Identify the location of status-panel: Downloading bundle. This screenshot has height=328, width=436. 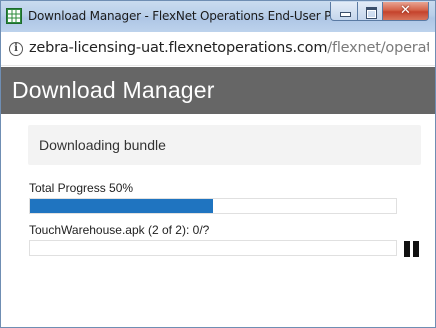
(224, 145).